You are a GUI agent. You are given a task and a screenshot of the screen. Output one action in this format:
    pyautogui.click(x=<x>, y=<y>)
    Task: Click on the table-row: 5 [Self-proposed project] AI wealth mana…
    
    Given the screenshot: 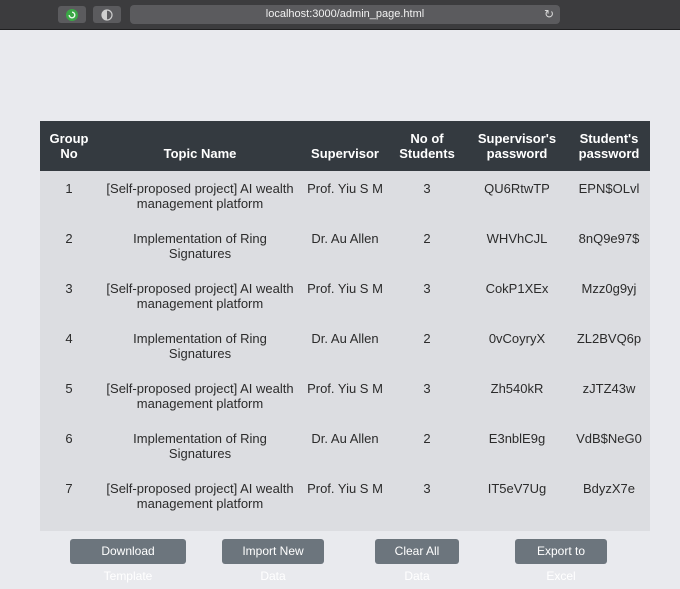 What is the action you would take?
    pyautogui.click(x=345, y=406)
    